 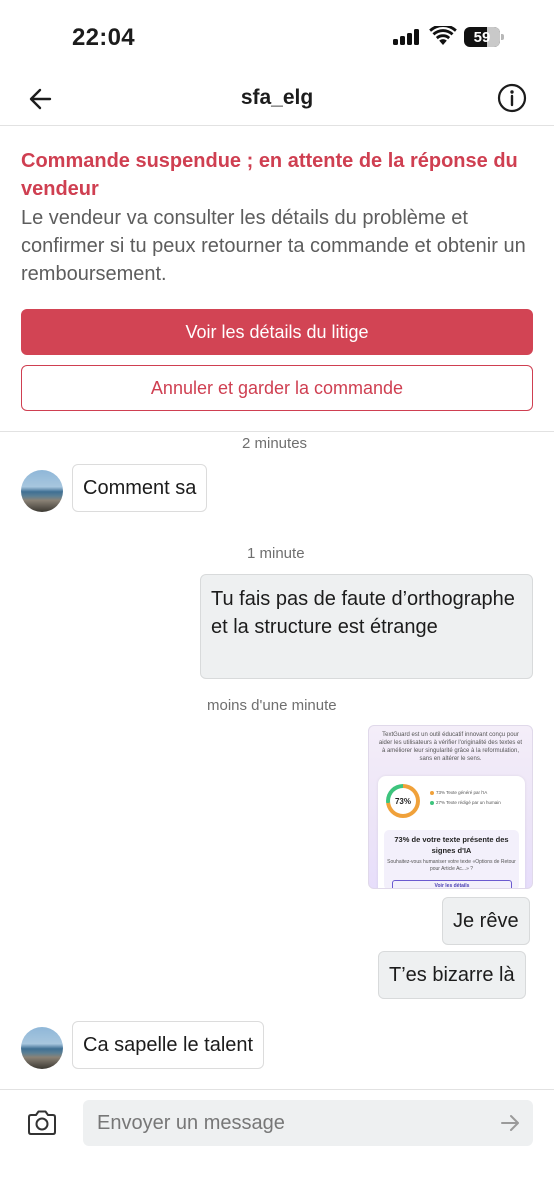 What do you see at coordinates (140, 488) in the screenshot?
I see `message-bubble-received: Comment sa` at bounding box center [140, 488].